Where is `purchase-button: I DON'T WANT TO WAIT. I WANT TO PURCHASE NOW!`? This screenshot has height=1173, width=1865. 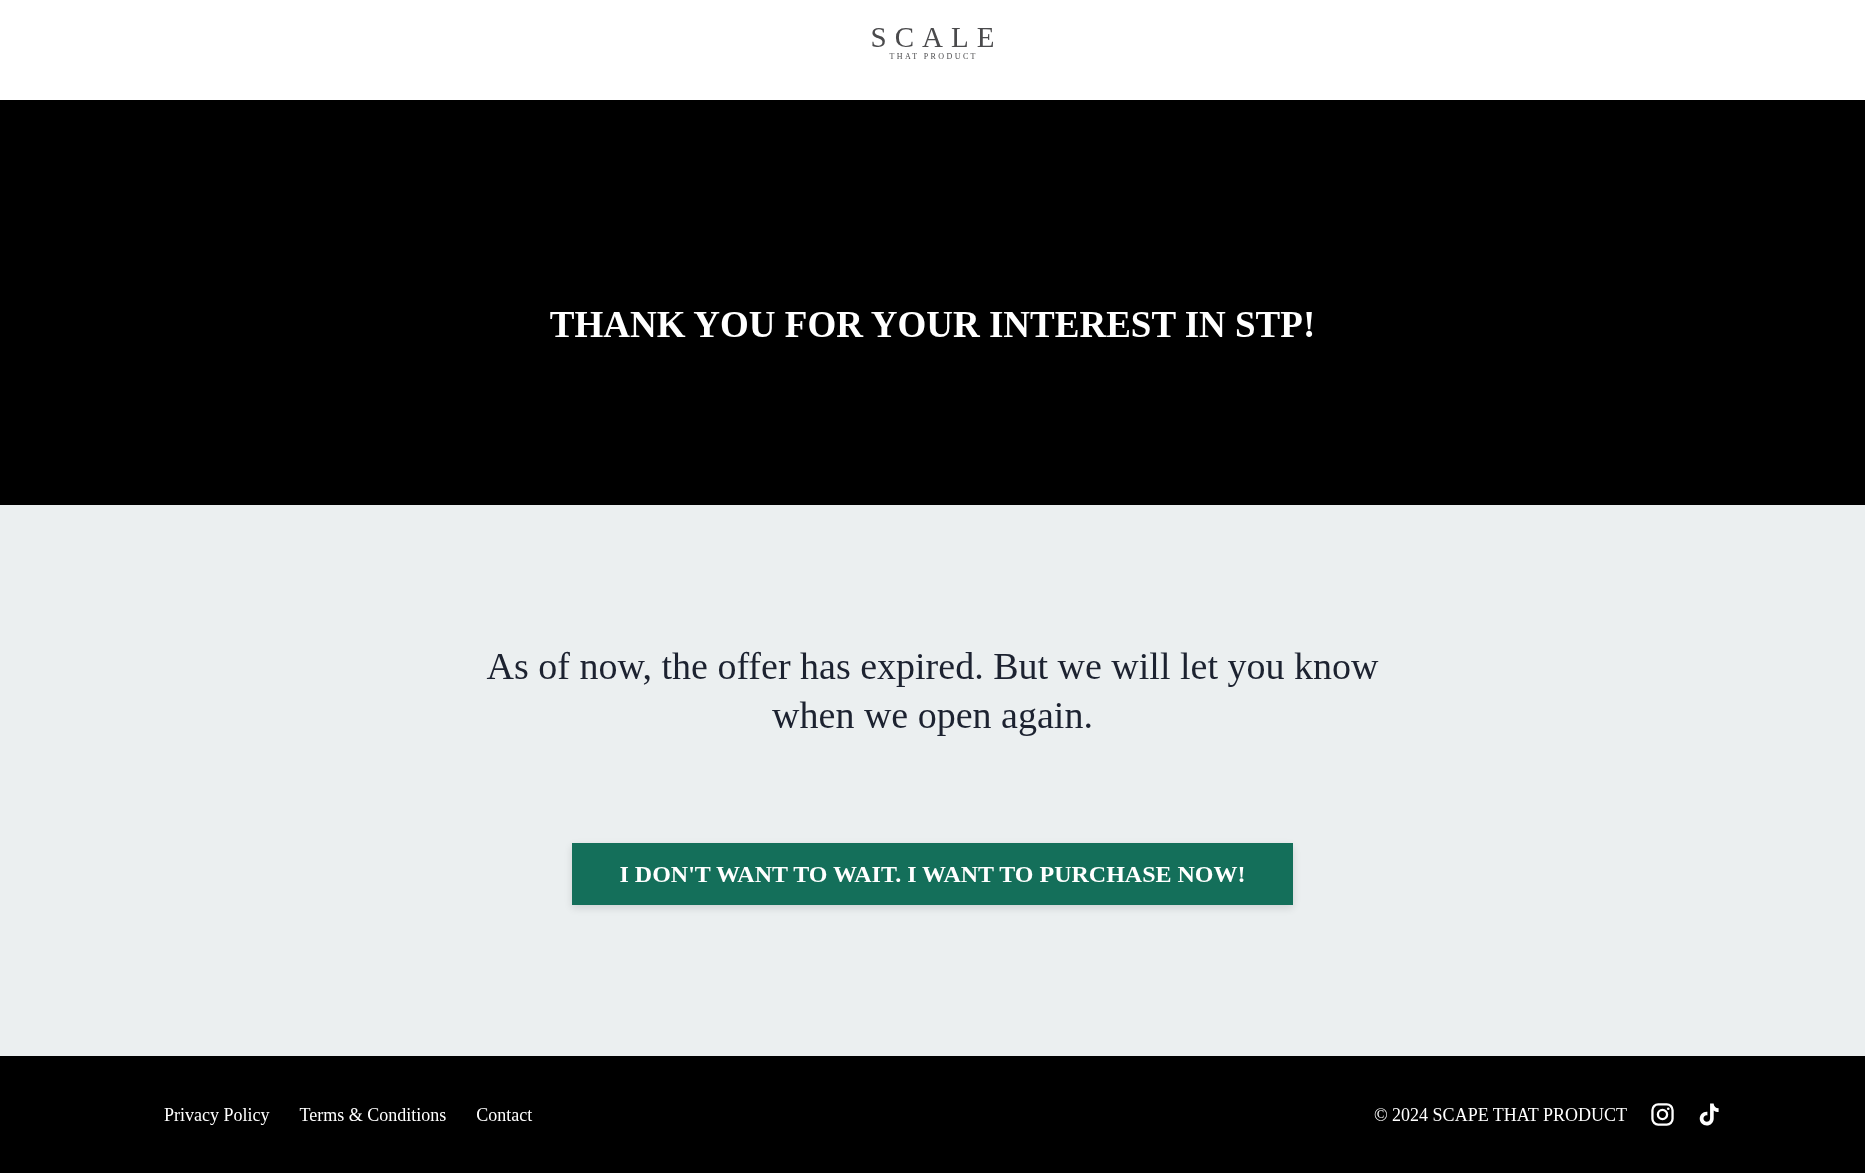 purchase-button: I DON'T WANT TO WAIT. I WANT TO PURCHASE NOW! is located at coordinates (932, 874).